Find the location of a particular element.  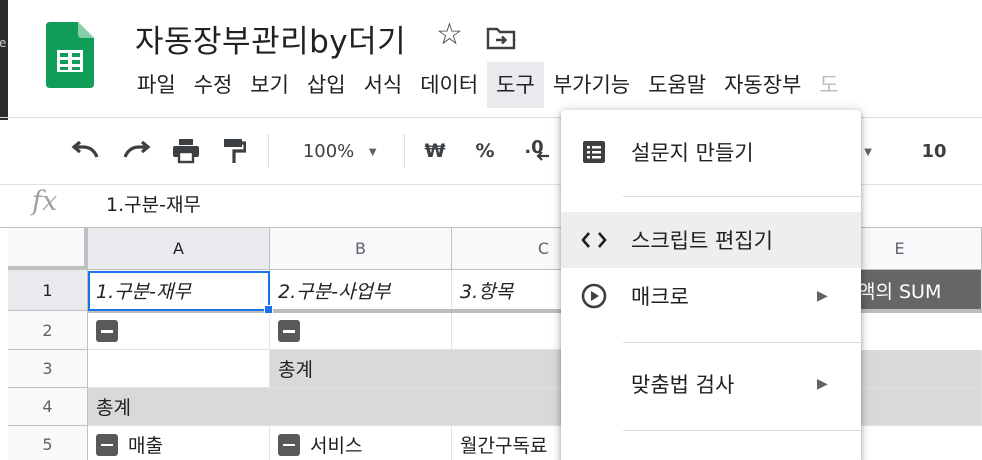

zoom-select: 100% ▼ is located at coordinates (341, 151).